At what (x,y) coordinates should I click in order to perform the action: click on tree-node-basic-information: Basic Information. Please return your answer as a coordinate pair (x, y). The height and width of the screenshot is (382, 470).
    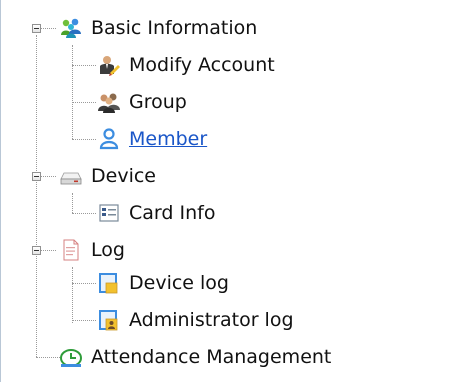
    Looking at the image, I should click on (158, 28).